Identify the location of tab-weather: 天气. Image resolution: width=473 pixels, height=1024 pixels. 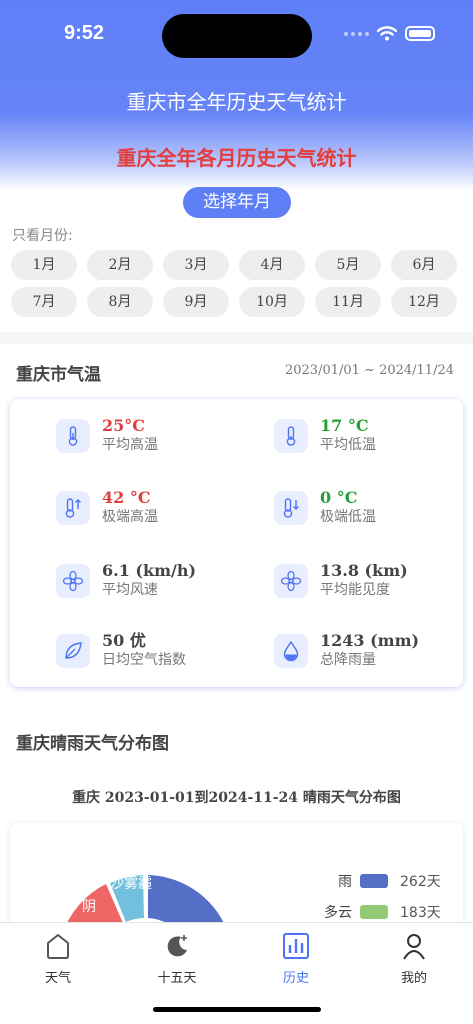
(58, 958).